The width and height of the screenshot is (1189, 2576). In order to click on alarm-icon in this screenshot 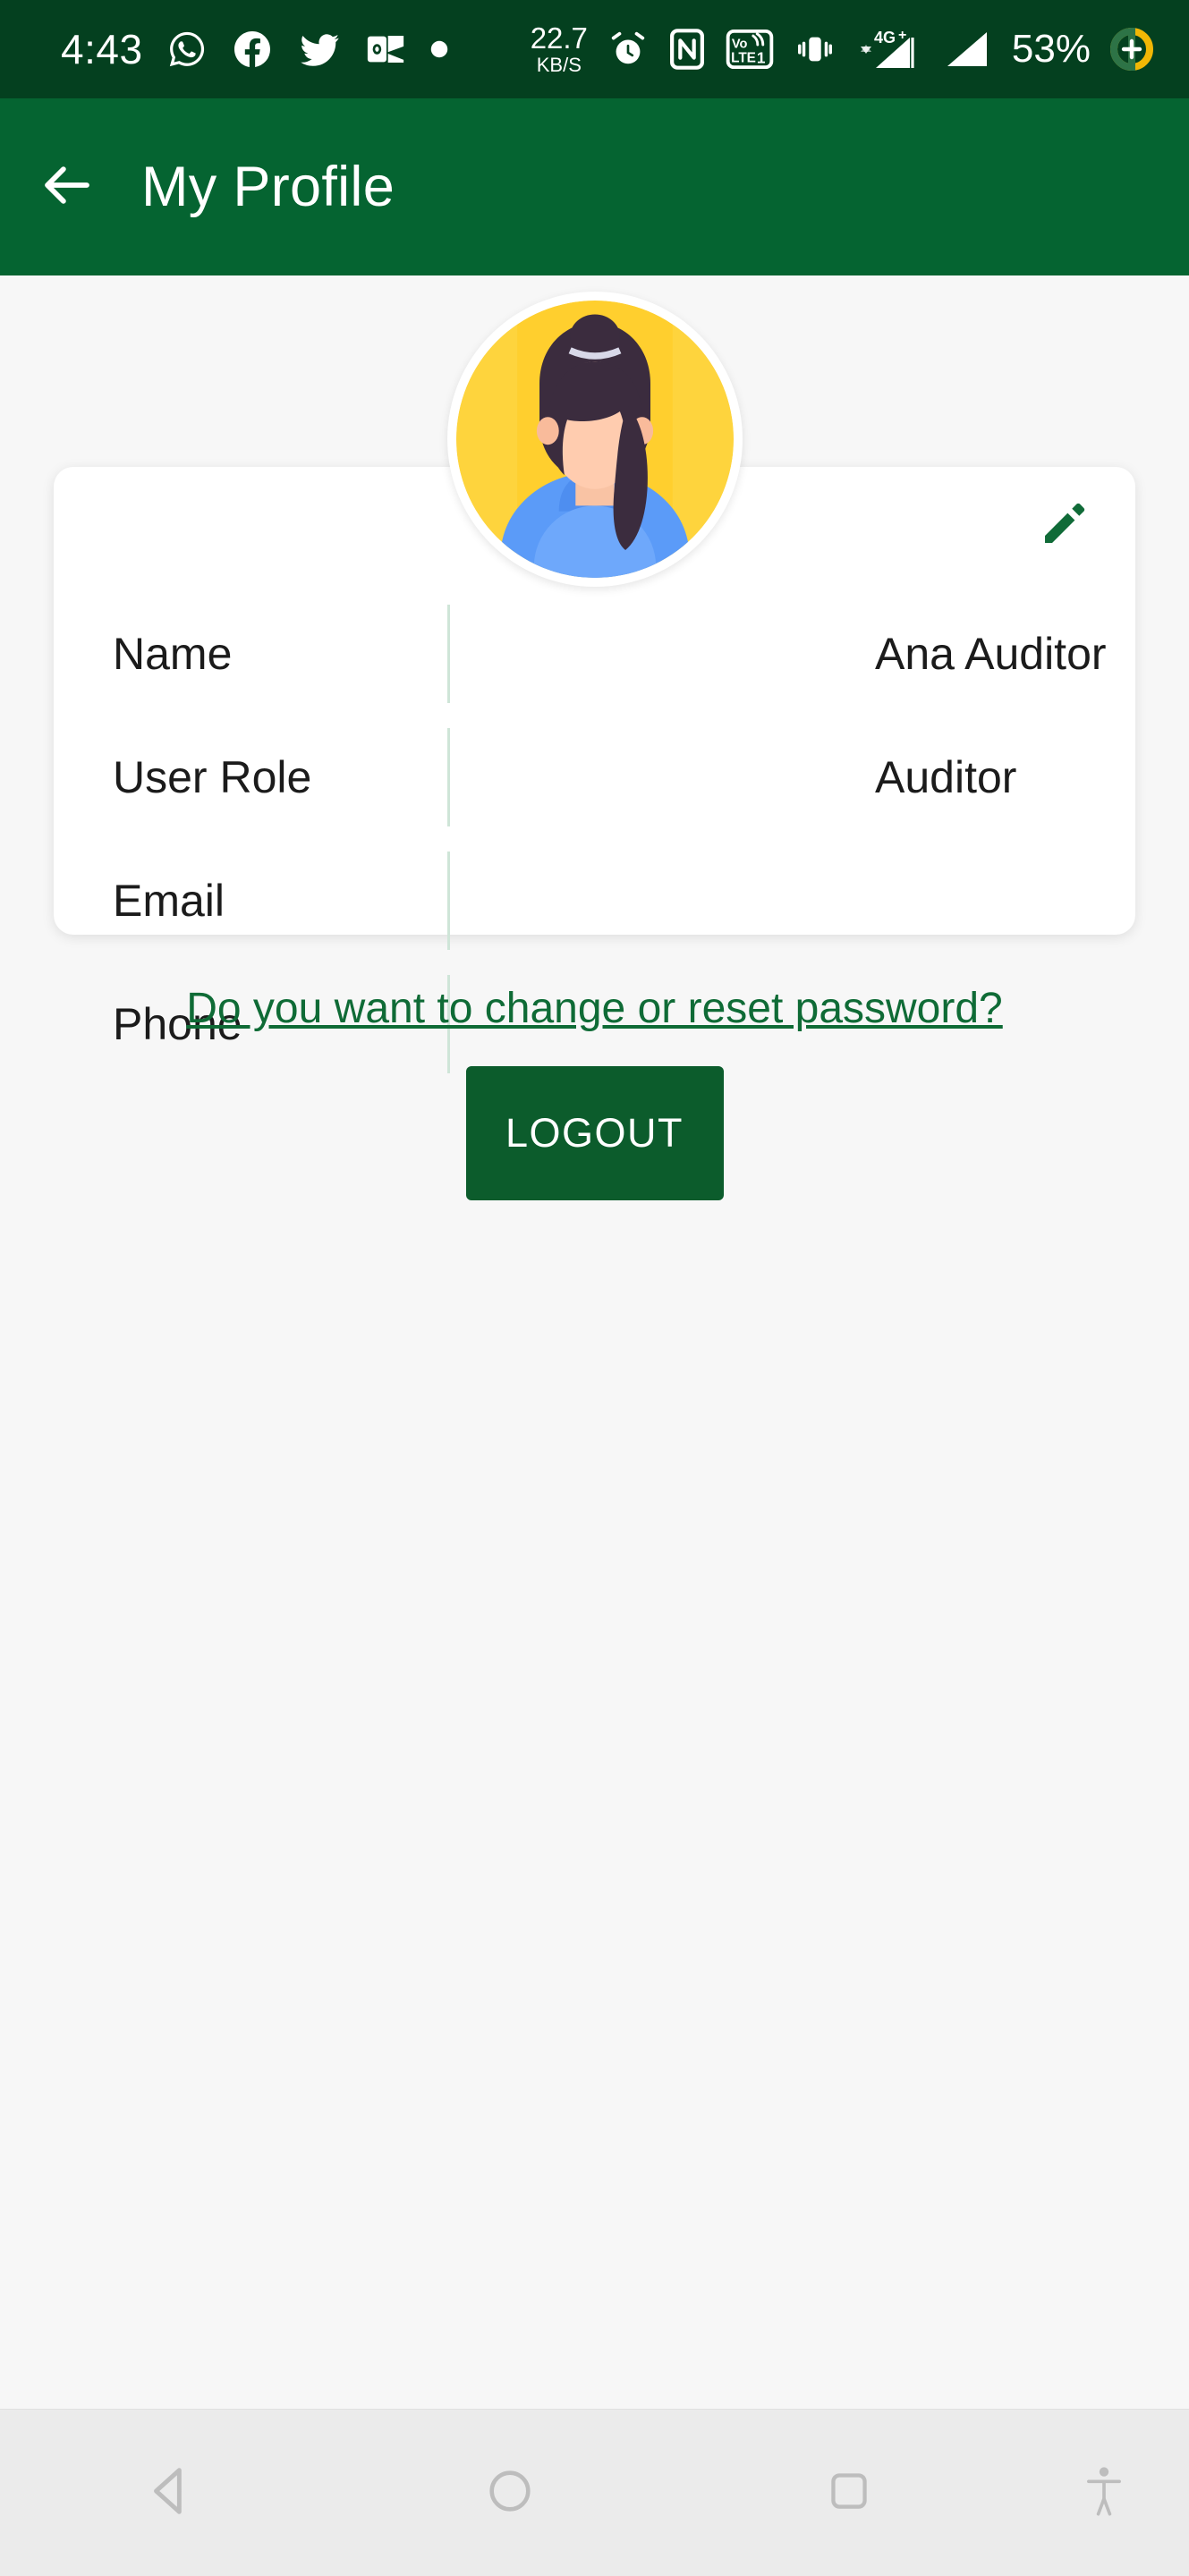, I will do `click(628, 49)`.